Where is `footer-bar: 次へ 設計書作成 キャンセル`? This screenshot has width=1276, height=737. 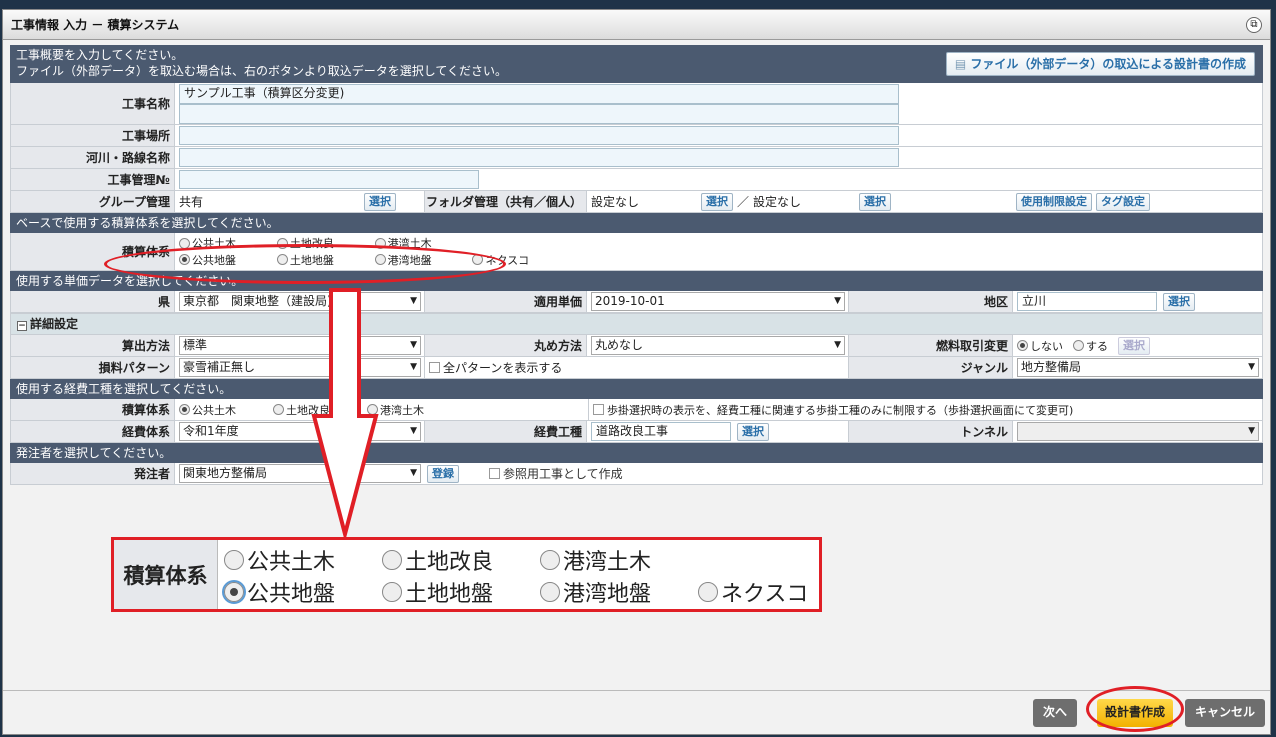
footer-bar: 次へ 設計書作成 キャンセル is located at coordinates (636, 712).